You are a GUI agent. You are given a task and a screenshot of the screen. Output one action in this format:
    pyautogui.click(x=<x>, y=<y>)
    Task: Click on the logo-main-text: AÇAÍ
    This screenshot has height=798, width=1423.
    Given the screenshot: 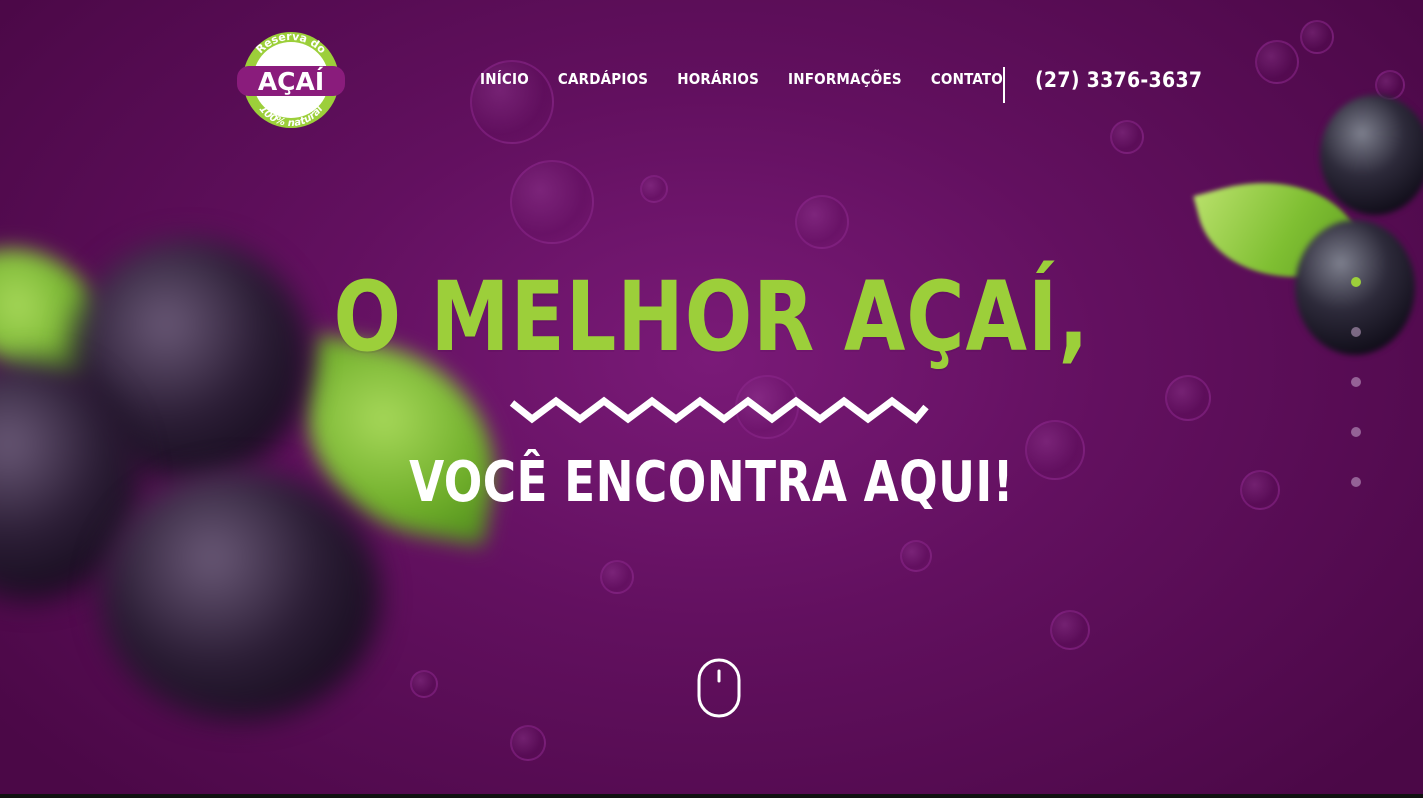 What is the action you would take?
    pyautogui.click(x=291, y=81)
    